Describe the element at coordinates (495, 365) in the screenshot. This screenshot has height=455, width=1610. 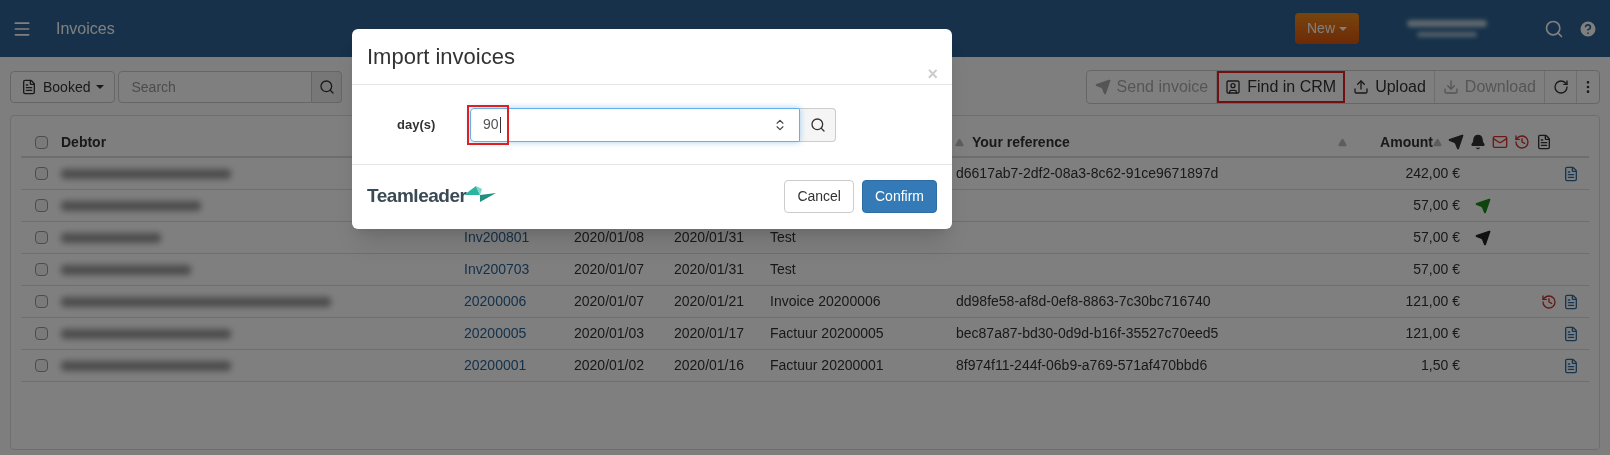
I see `invoice-link: 20200001` at that location.